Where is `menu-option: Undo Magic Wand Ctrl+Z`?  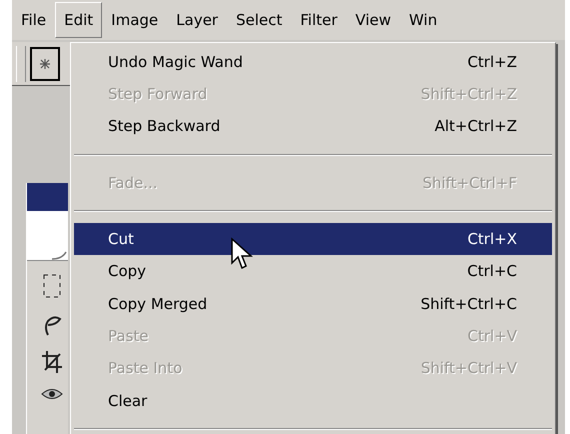 menu-option: Undo Magic Wand Ctrl+Z is located at coordinates (313, 62).